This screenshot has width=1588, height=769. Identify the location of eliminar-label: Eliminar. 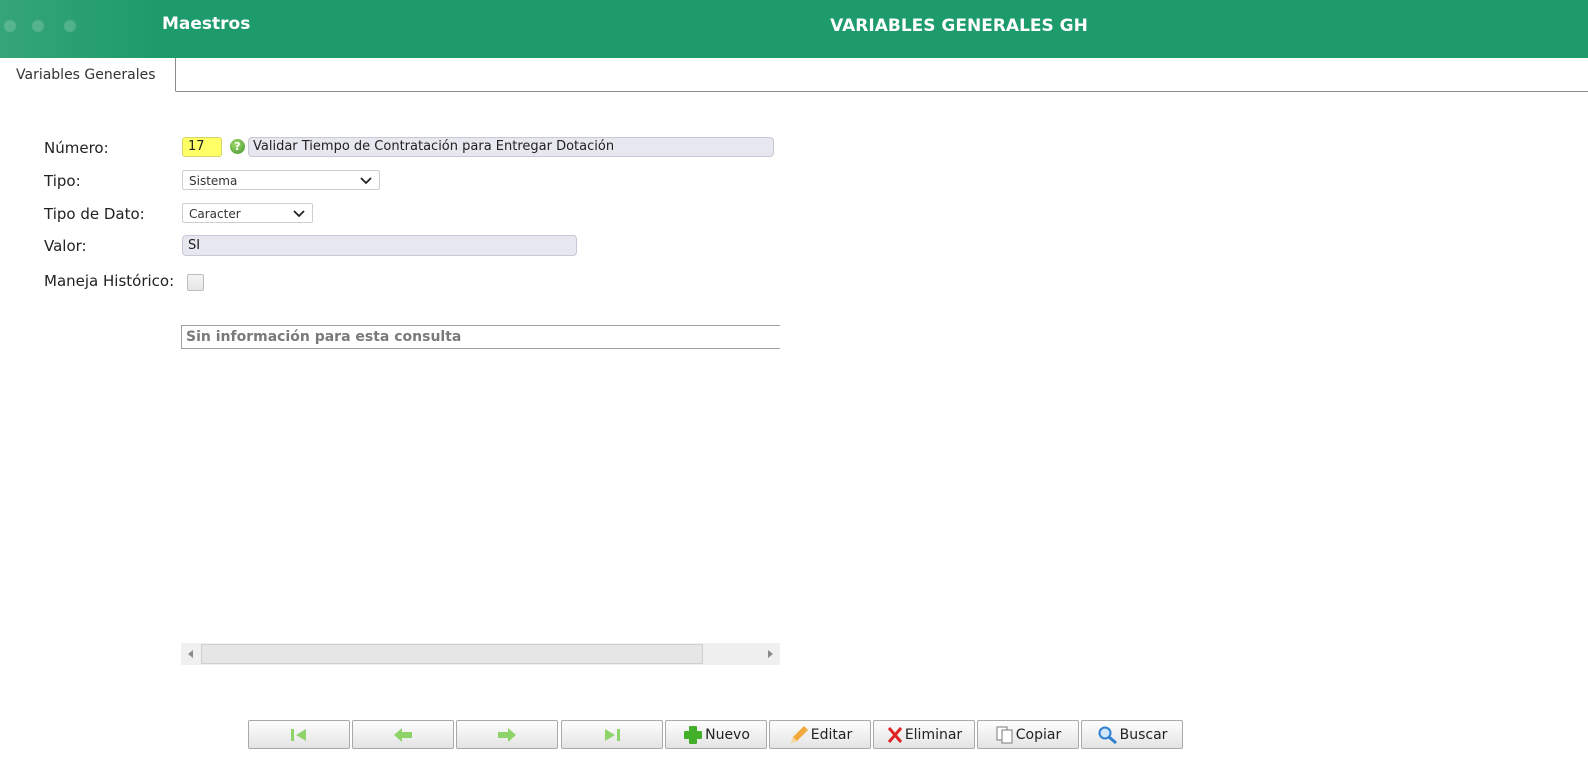
(933, 734).